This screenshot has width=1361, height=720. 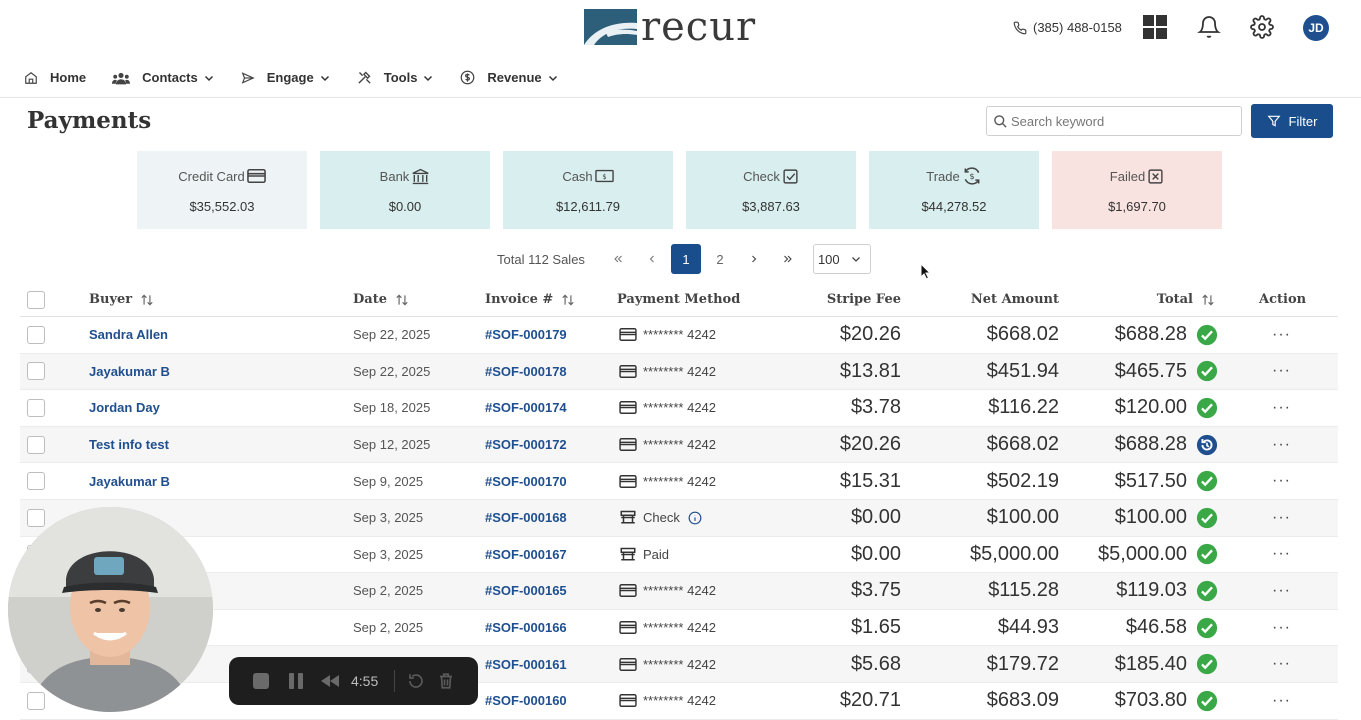 What do you see at coordinates (416, 681) in the screenshot?
I see `restart-icon` at bounding box center [416, 681].